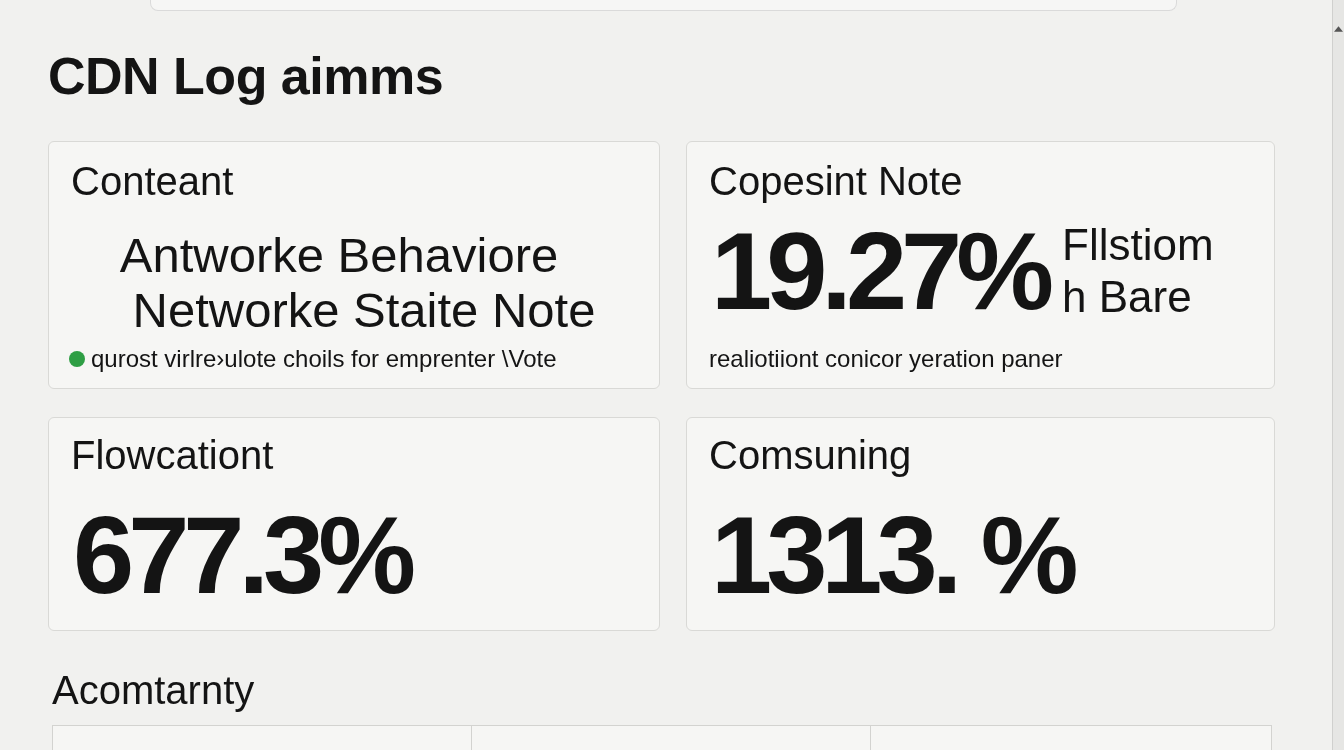 The image size is (1344, 750). Describe the element at coordinates (1138, 245) in the screenshot. I see `metric-caption: Fllstiom` at that location.